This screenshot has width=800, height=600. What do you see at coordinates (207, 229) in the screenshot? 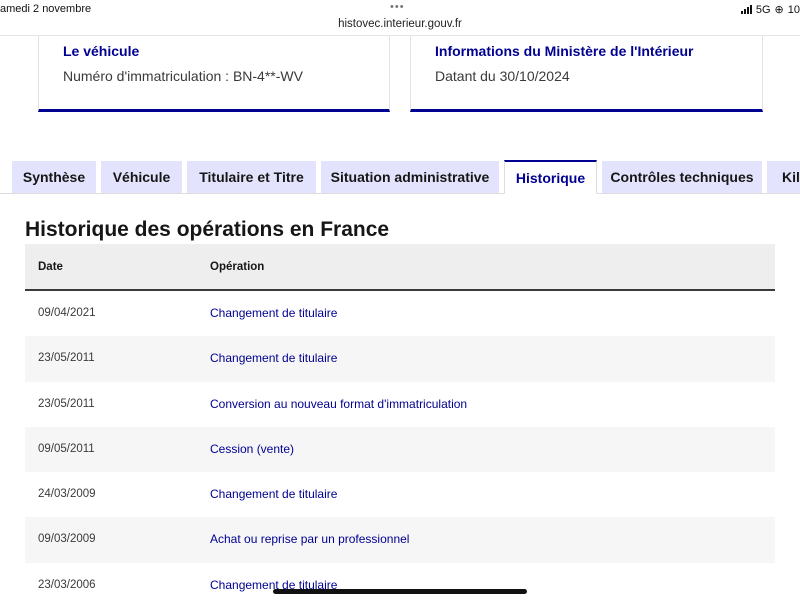
I see `page-title: Historique des opérations en France` at bounding box center [207, 229].